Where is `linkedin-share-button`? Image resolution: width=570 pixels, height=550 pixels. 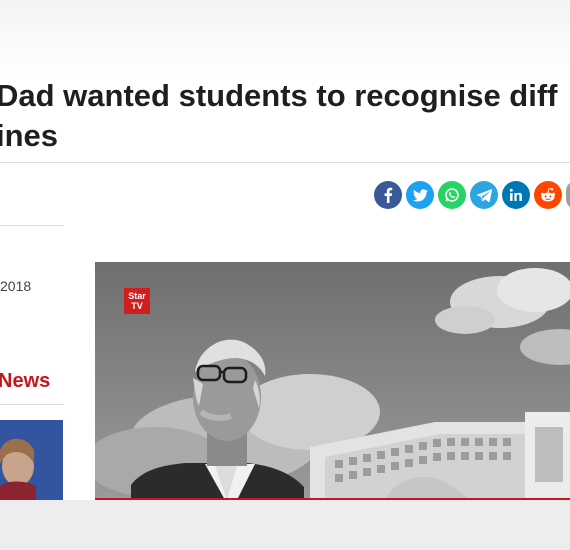 linkedin-share-button is located at coordinates (516, 195).